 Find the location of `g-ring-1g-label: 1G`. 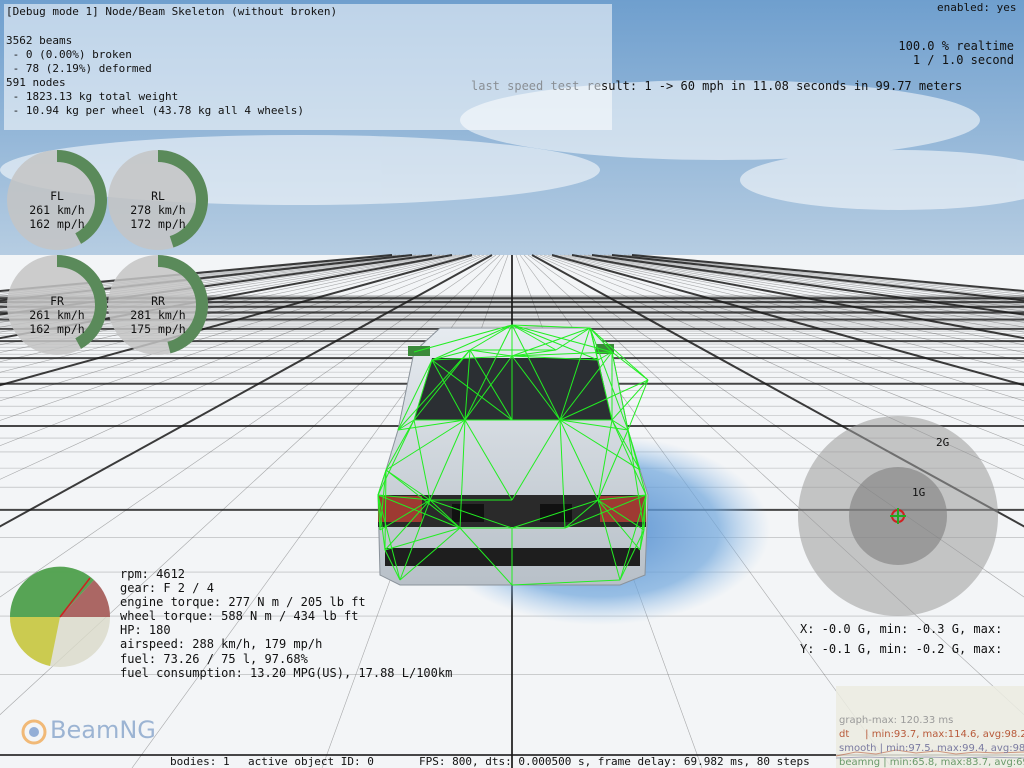

g-ring-1g-label: 1G is located at coordinates (919, 492).